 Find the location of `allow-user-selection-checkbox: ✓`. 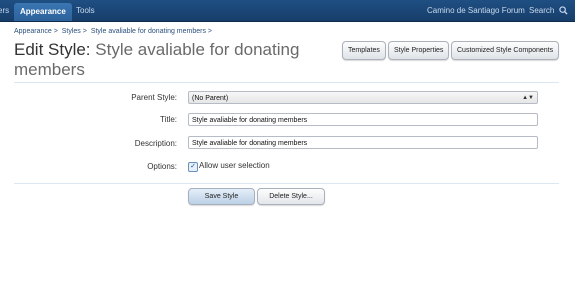

allow-user-selection-checkbox: ✓ is located at coordinates (193, 167).